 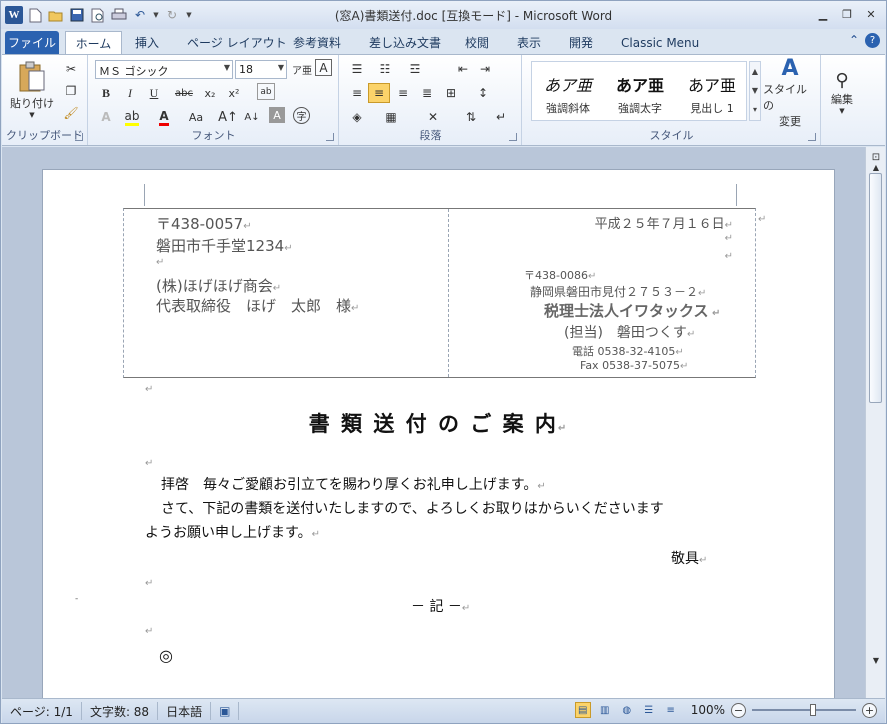 What do you see at coordinates (627, 710) in the screenshot?
I see `web-layout-icon: ◍` at bounding box center [627, 710].